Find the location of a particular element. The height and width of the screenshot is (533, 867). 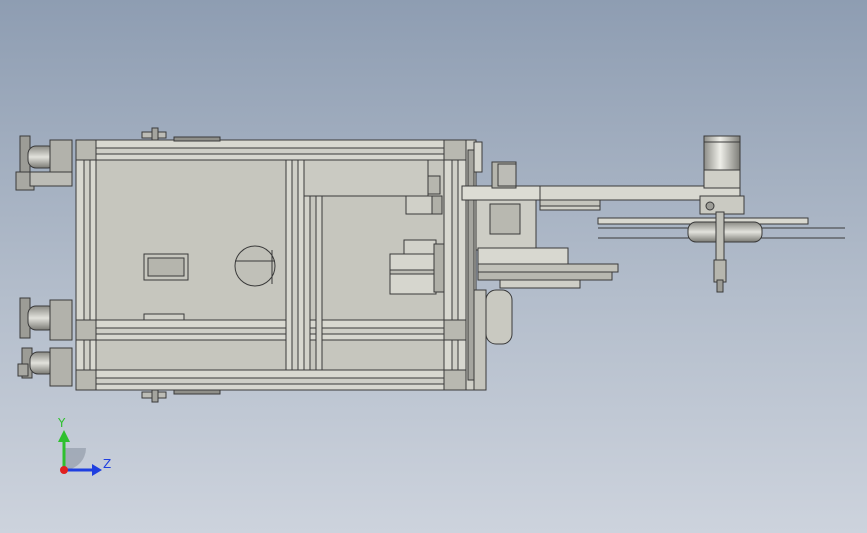

y-axis-label: Y is located at coordinates (61, 423).